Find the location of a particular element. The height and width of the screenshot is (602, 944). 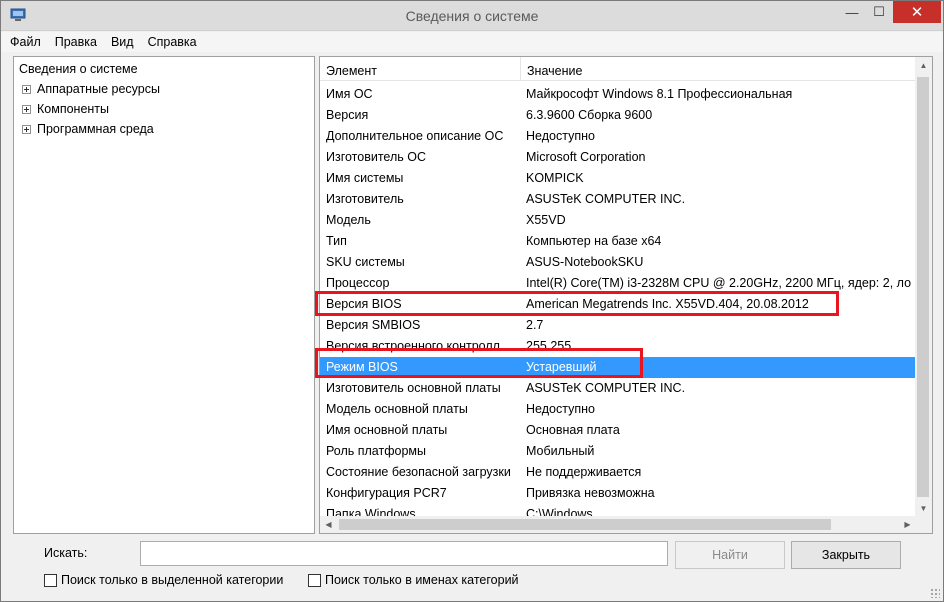

cell-value: Не поддерживается is located at coordinates (584, 472).